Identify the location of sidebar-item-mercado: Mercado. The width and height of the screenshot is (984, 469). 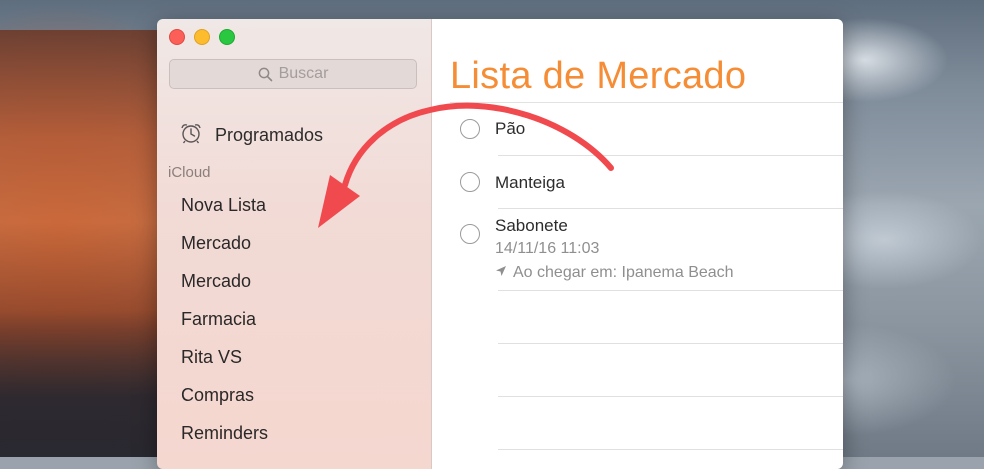
(224, 252).